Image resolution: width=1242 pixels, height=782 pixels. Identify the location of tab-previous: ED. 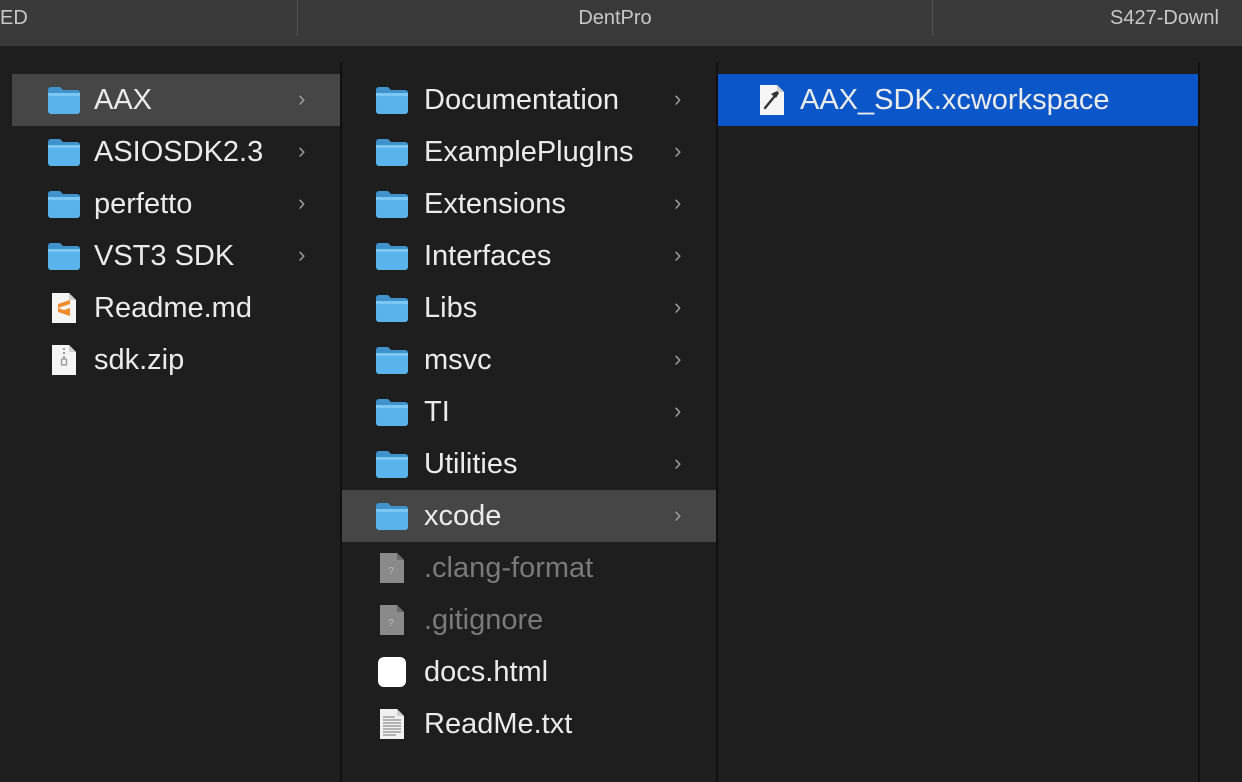
(14, 18).